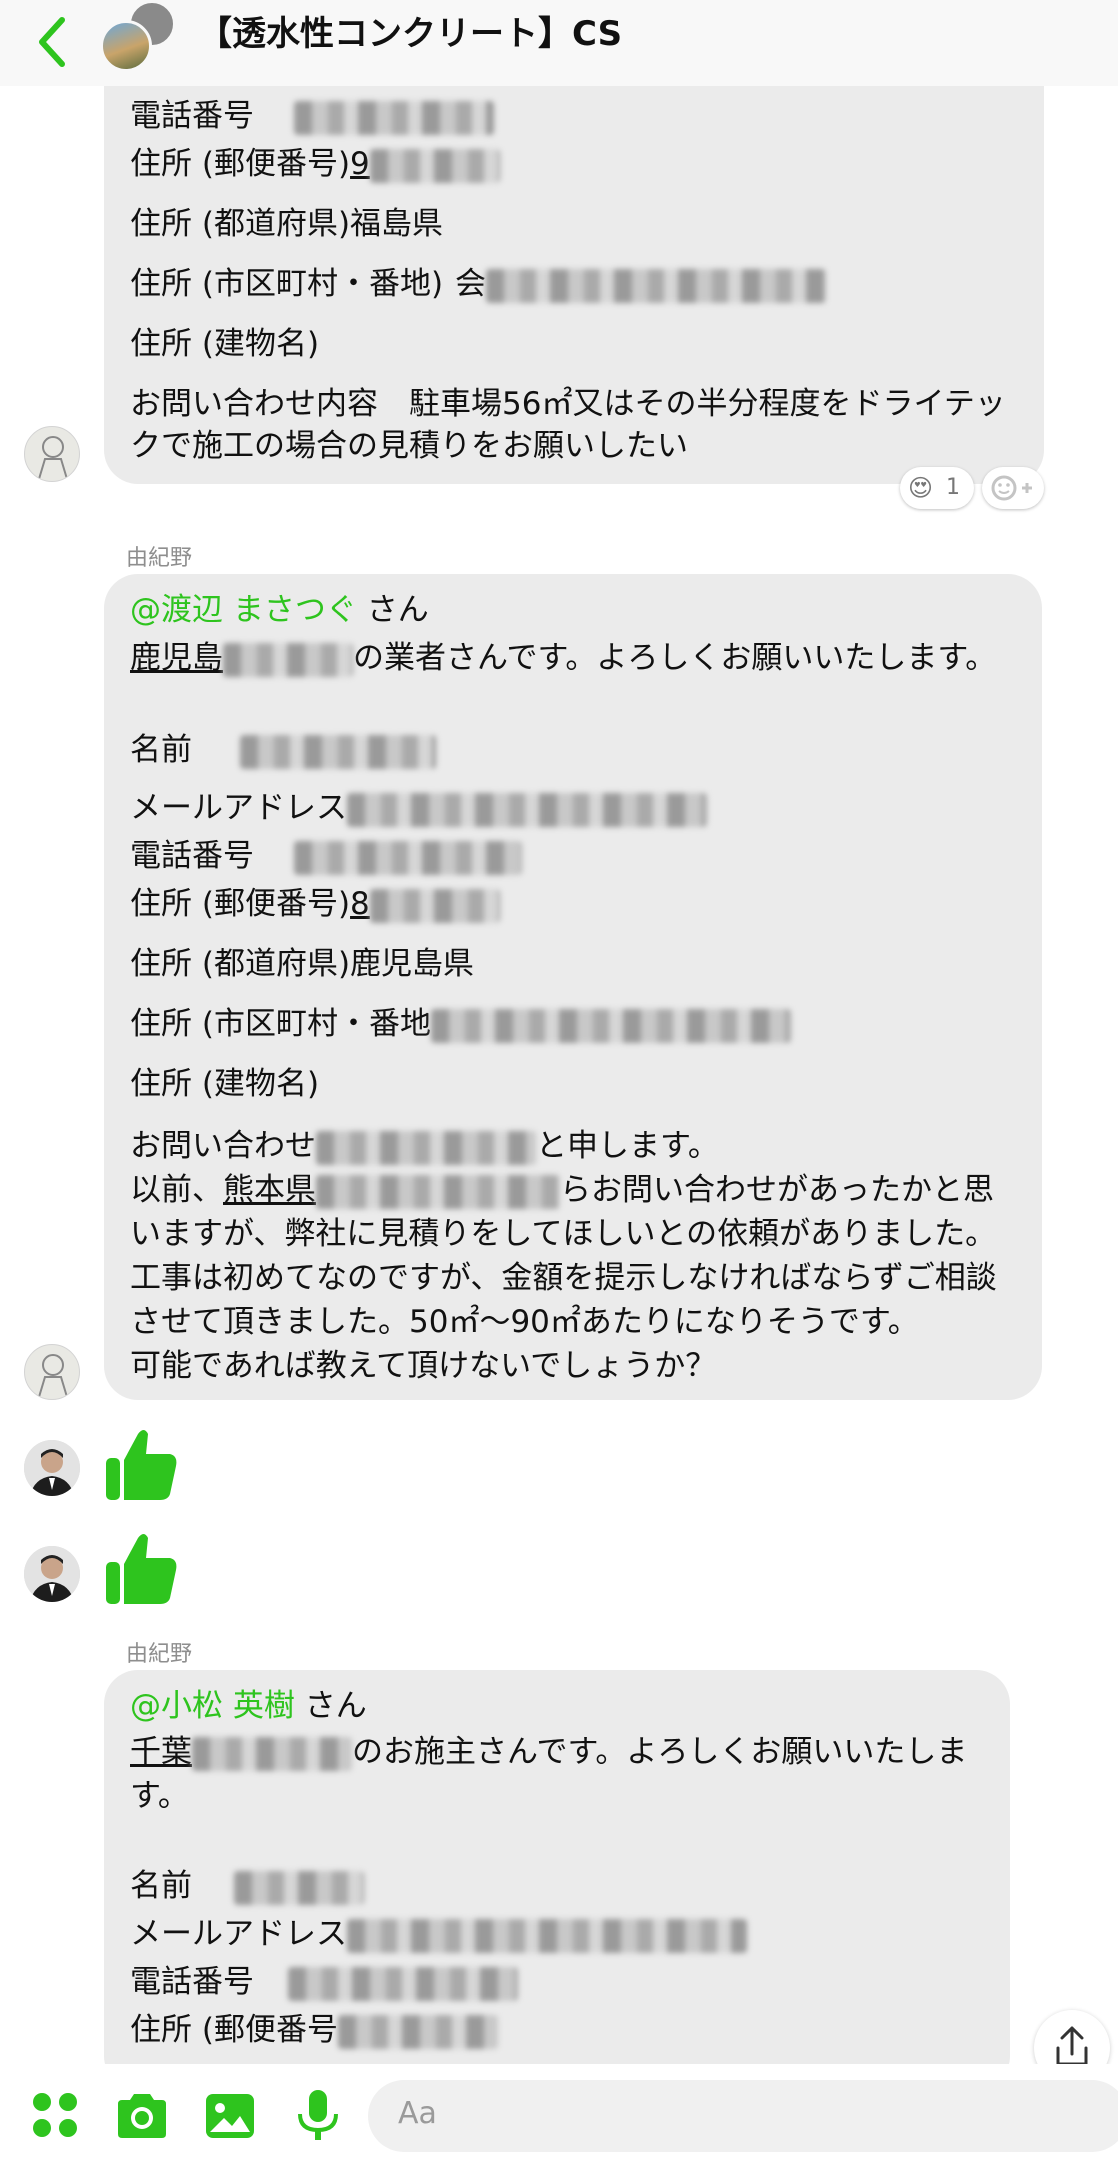  Describe the element at coordinates (563, 1278) in the screenshot. I see `message-text: 工事は初めてなのですが、金額を提示しなければならずご相談` at that location.